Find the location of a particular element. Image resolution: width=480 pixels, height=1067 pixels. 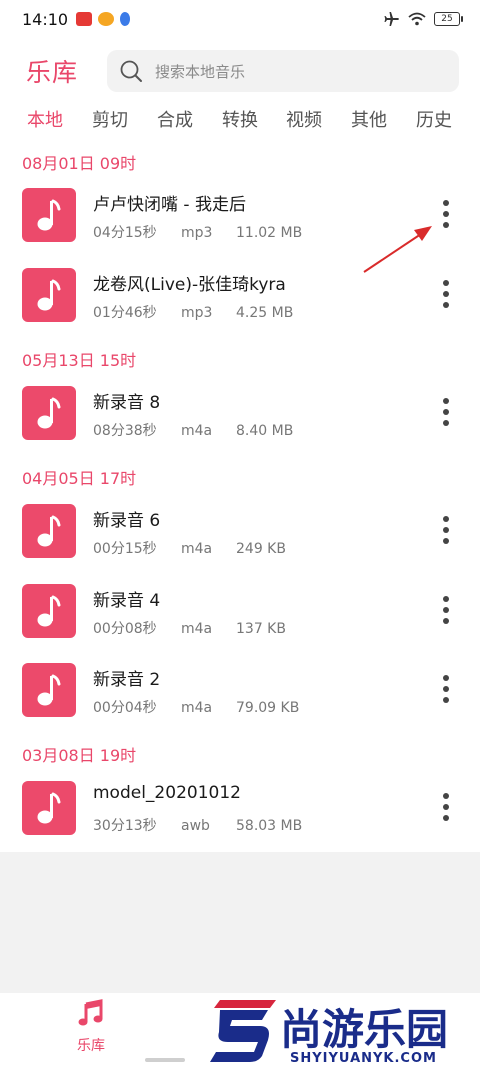

watermark-logo: 尚游乐园 SHYIYUANYK.COM is located at coordinates (342, 1031).